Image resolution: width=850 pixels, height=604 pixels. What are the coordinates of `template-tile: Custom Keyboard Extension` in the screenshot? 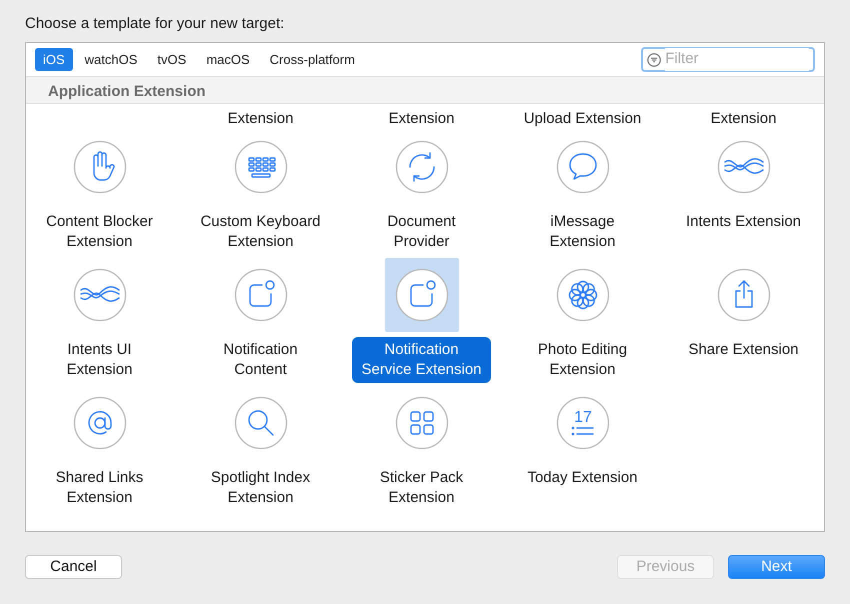 It's located at (260, 194).